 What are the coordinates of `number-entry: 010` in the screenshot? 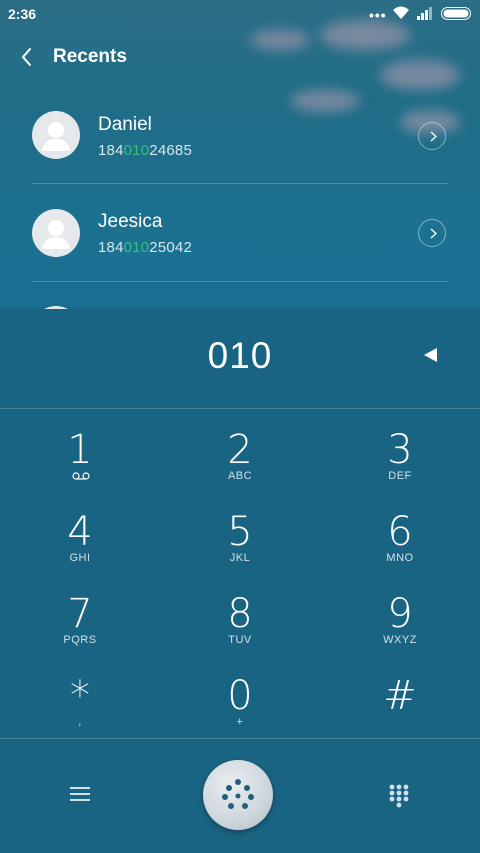 It's located at (240, 358).